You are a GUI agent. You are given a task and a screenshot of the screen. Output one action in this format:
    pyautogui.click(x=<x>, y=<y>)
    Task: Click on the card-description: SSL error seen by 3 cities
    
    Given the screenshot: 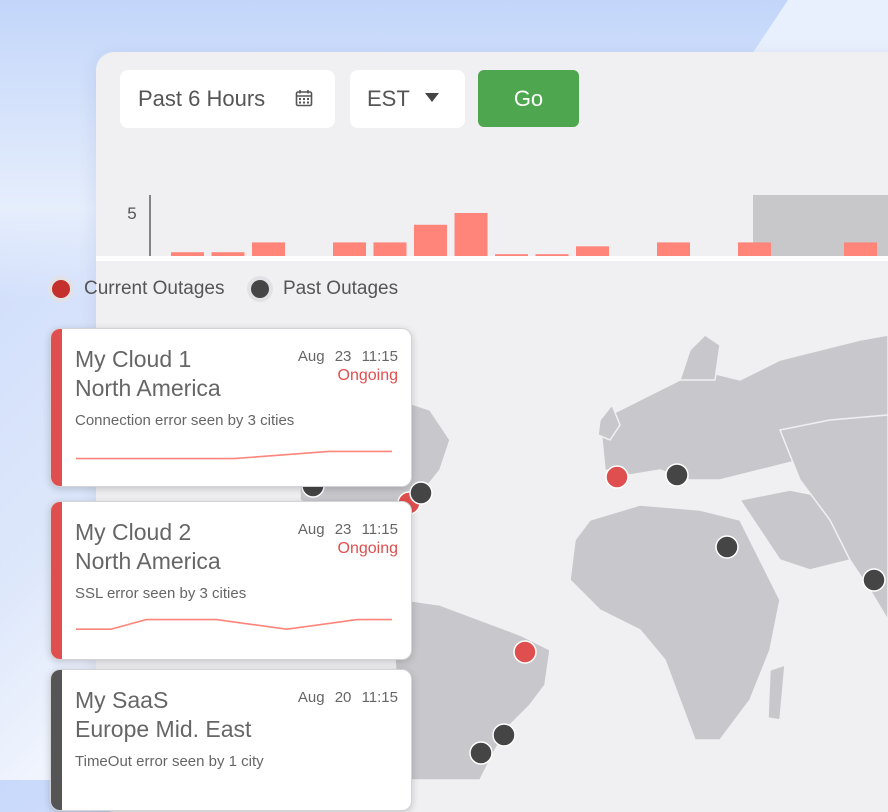 What is the action you would take?
    pyautogui.click(x=161, y=593)
    